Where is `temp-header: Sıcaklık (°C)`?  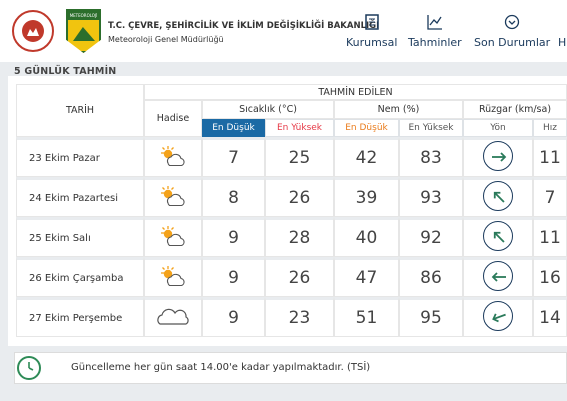 temp-header: Sıcaklık (°C) is located at coordinates (268, 109).